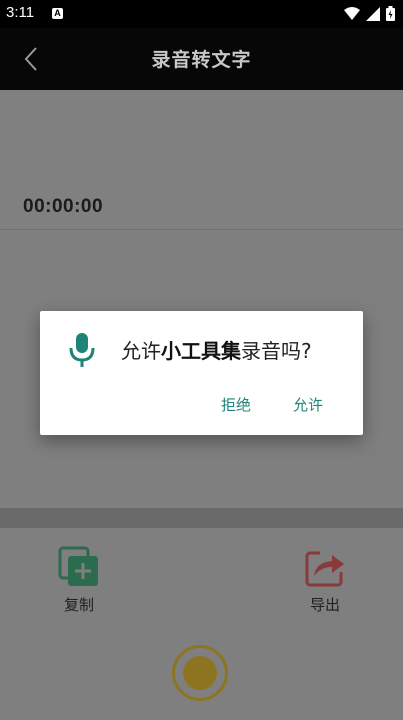  What do you see at coordinates (324, 569) in the screenshot?
I see `export-icon` at bounding box center [324, 569].